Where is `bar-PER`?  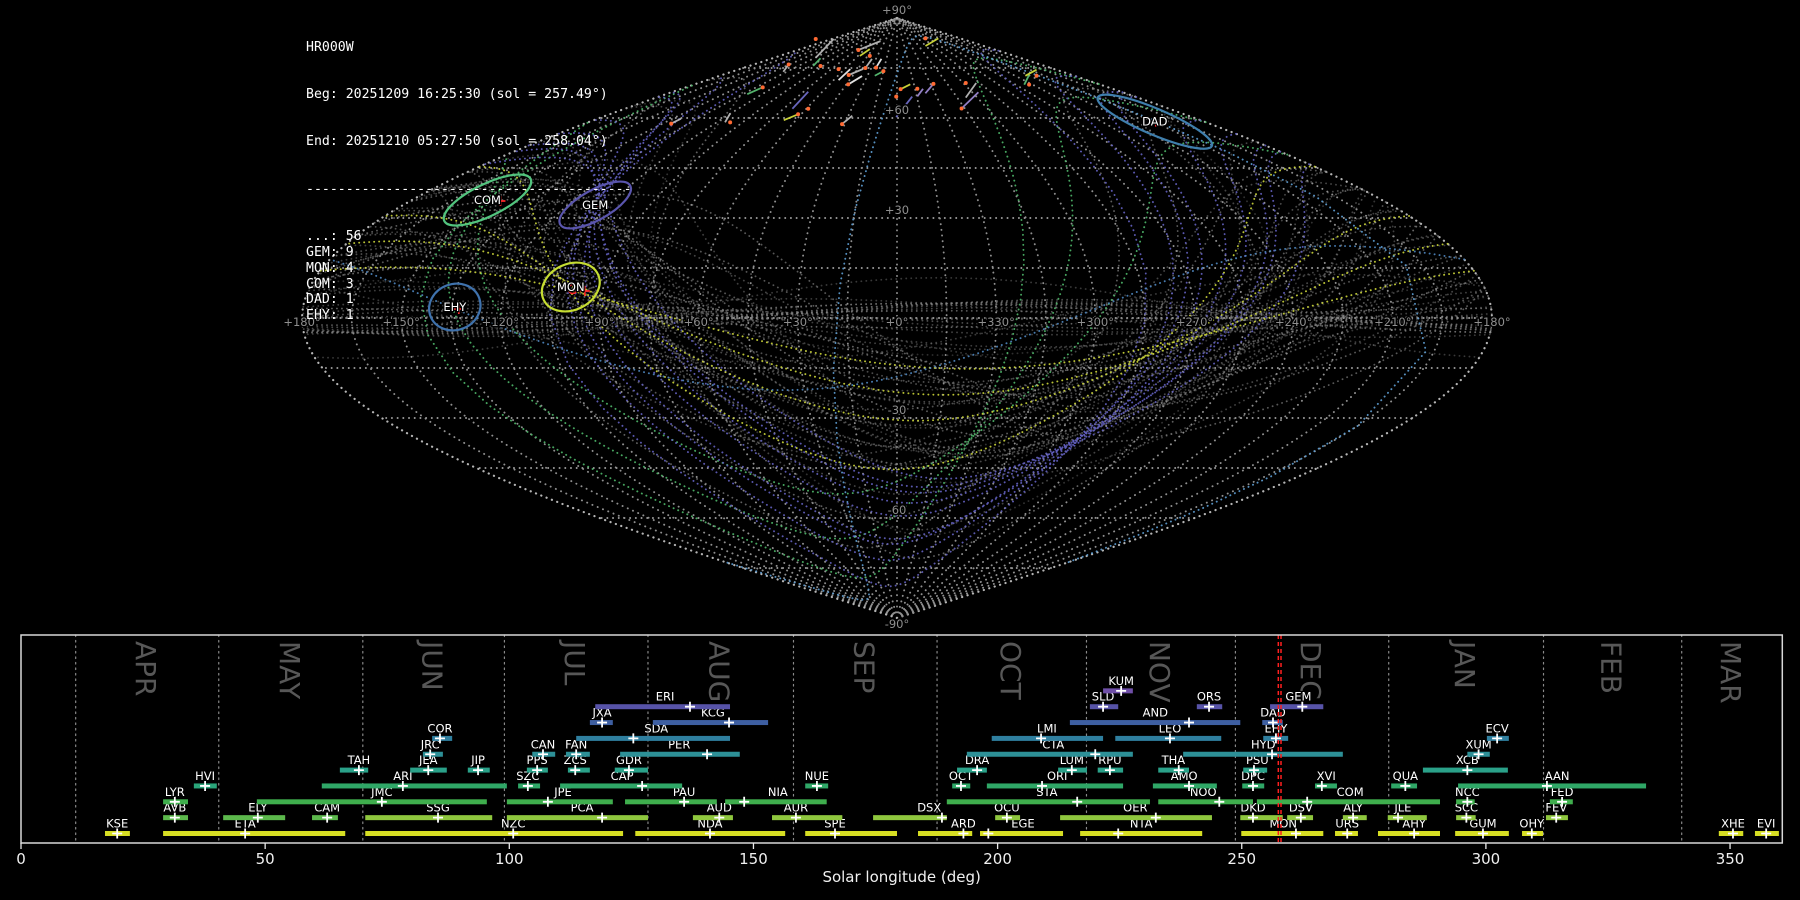 bar-PER is located at coordinates (680, 754).